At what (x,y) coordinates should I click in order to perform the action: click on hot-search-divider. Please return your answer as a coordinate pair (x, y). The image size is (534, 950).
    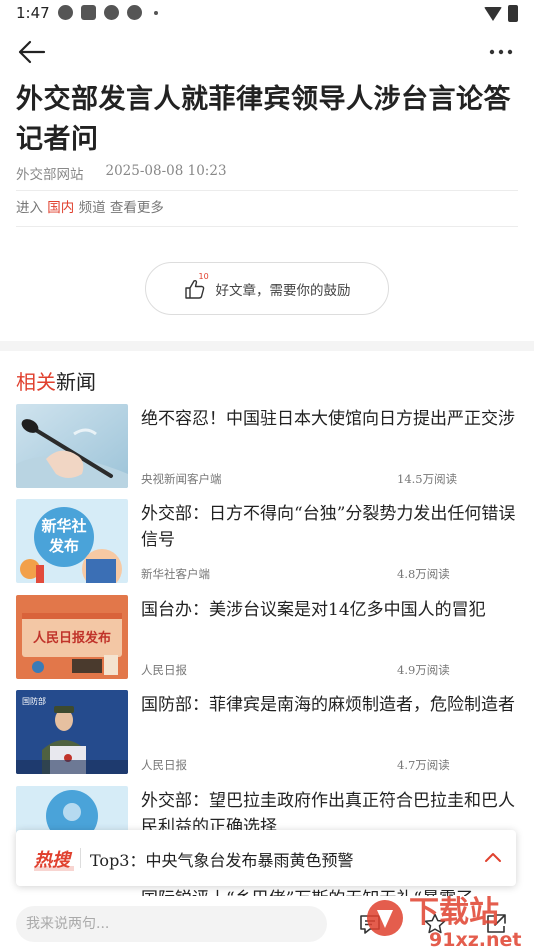
    Looking at the image, I should click on (80, 858).